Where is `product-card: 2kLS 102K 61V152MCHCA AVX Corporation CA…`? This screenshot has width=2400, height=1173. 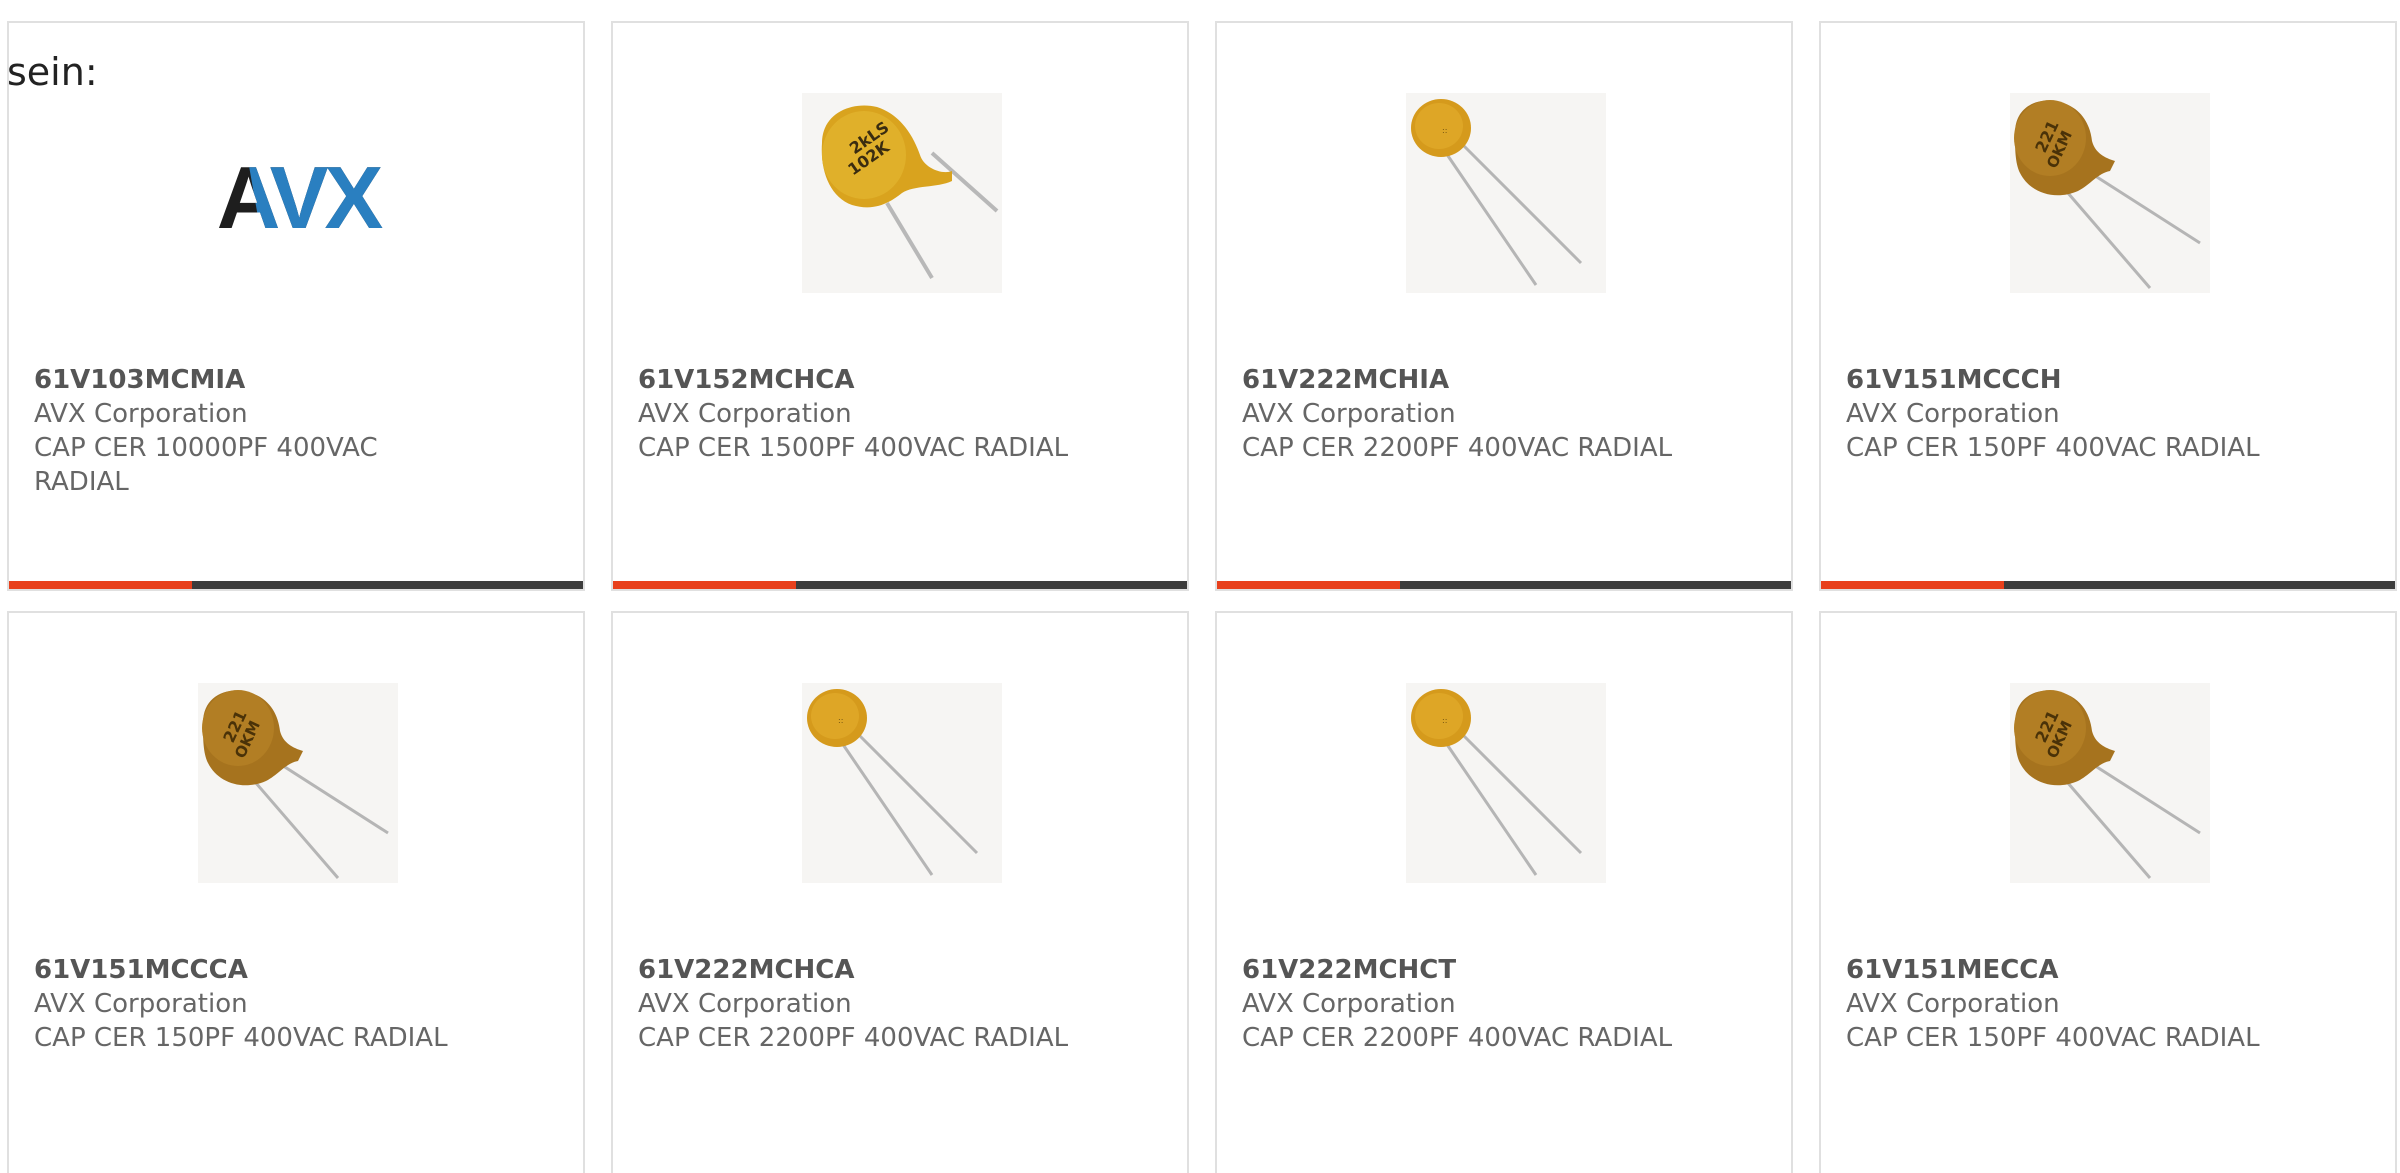 product-card: 2kLS 102K 61V152MCHCA AVX Corporation CA… is located at coordinates (900, 306).